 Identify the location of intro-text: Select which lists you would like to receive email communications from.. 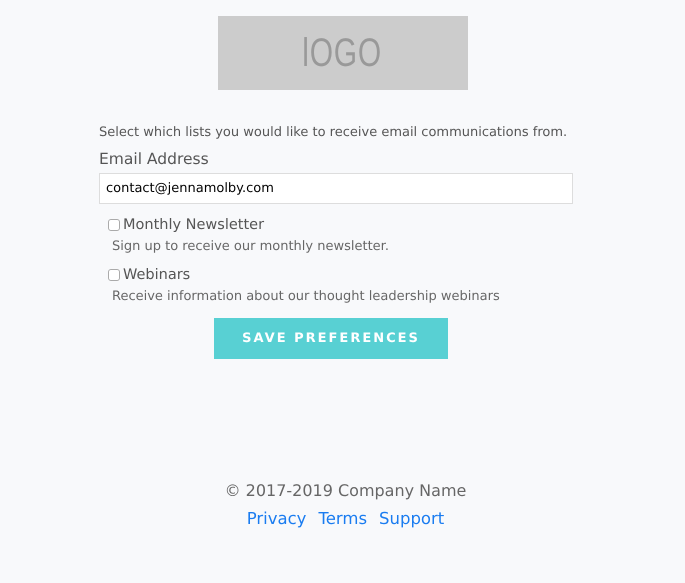
(333, 132).